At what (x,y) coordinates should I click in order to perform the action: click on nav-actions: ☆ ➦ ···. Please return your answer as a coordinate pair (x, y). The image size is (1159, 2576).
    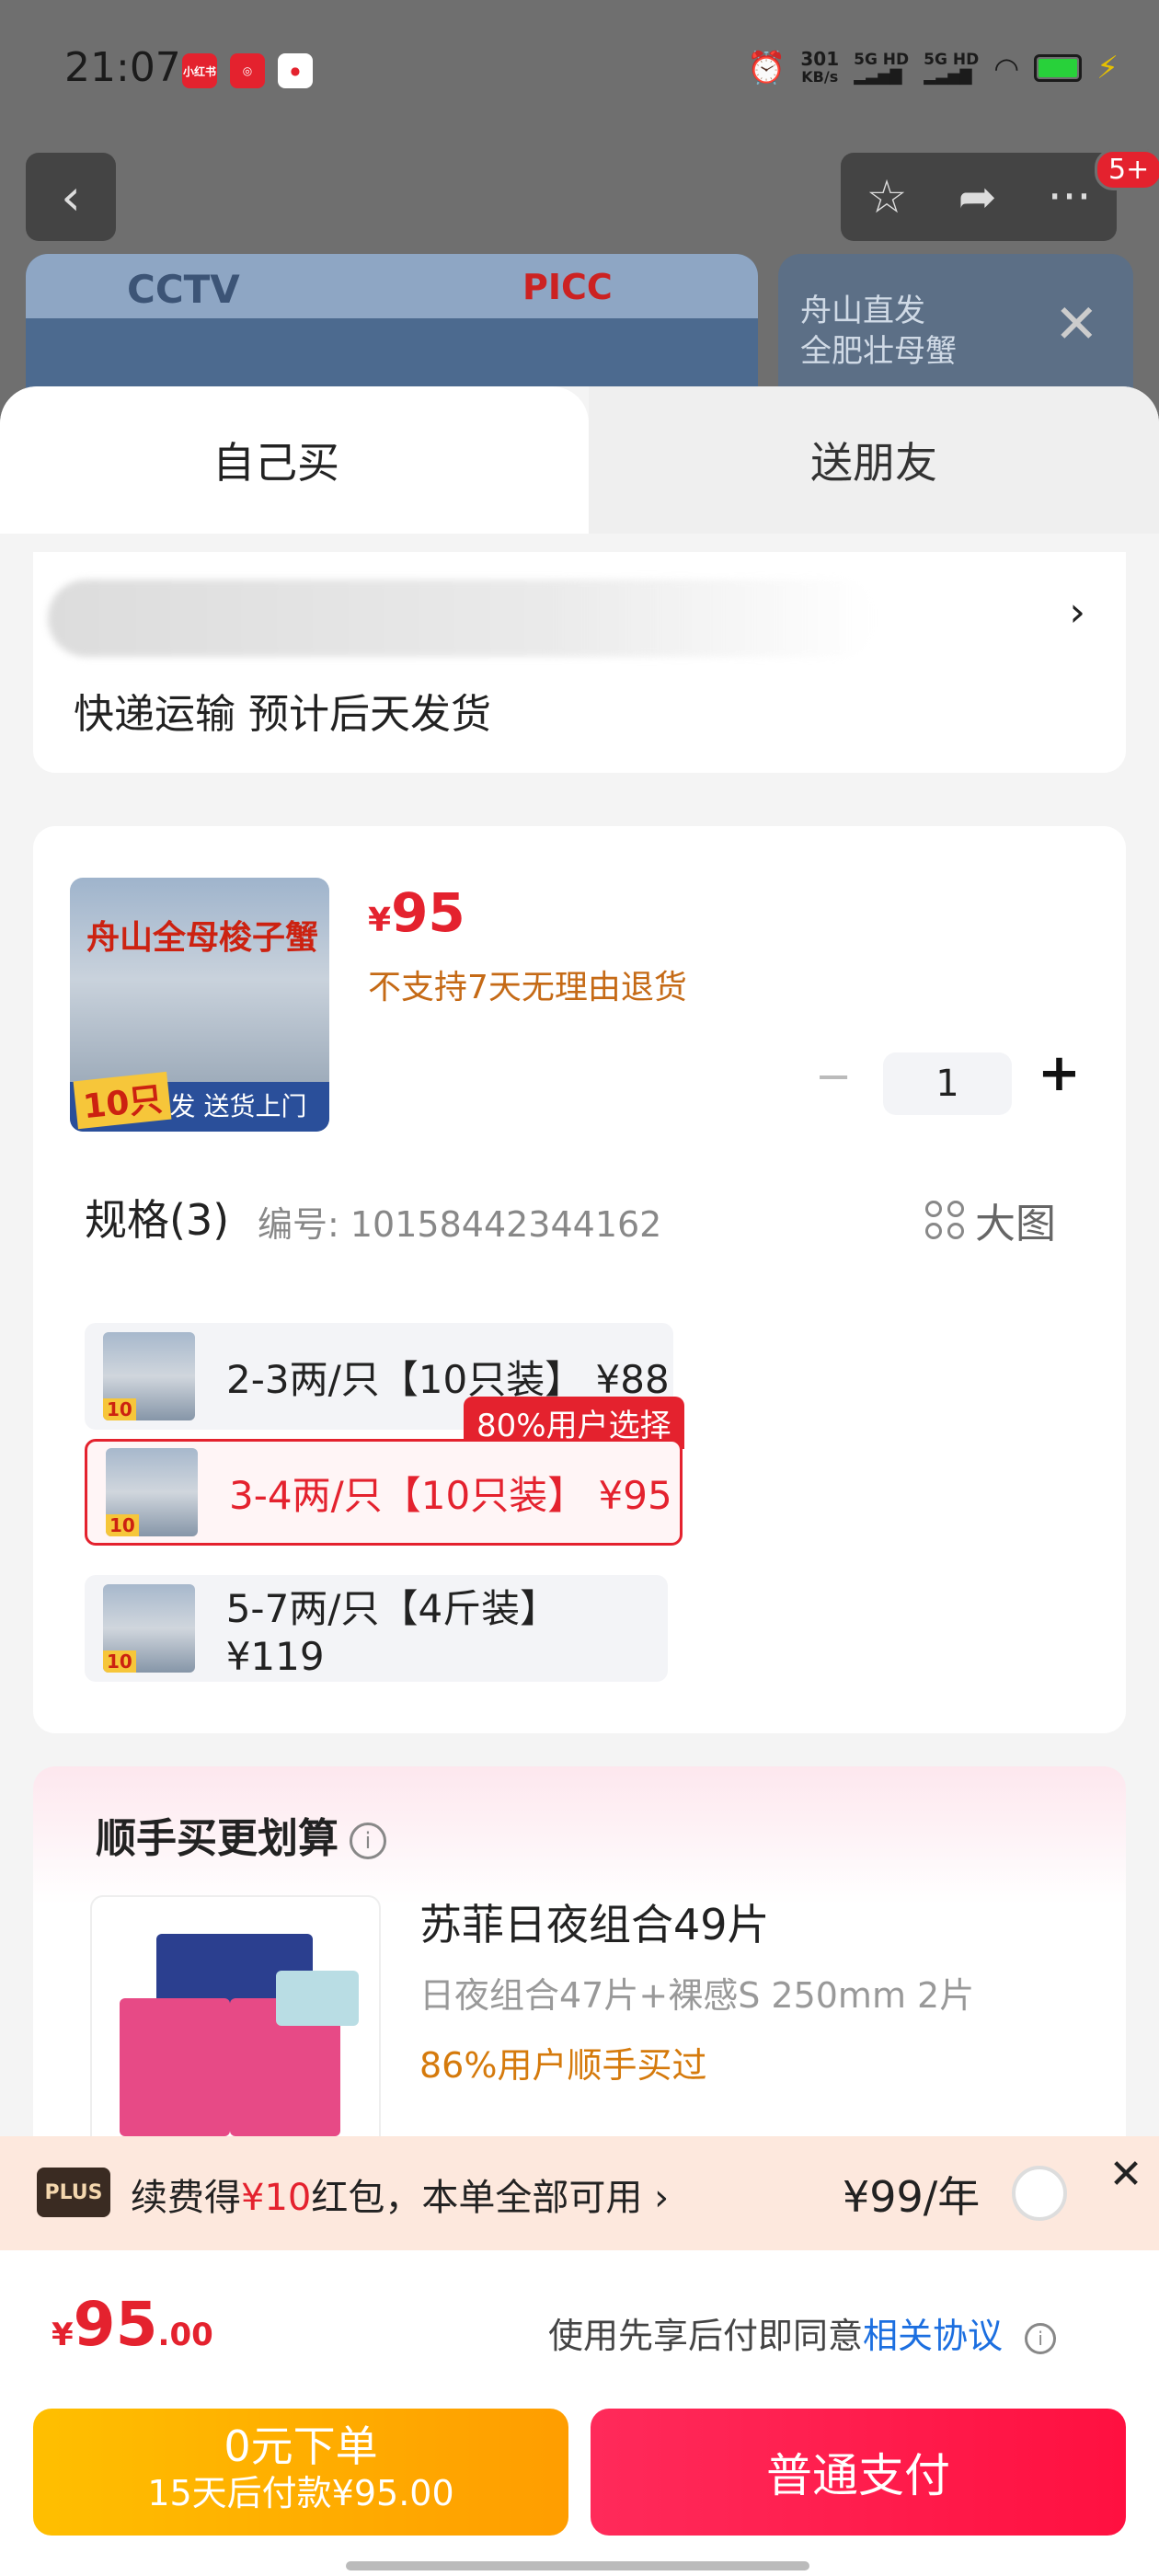
    Looking at the image, I should click on (979, 197).